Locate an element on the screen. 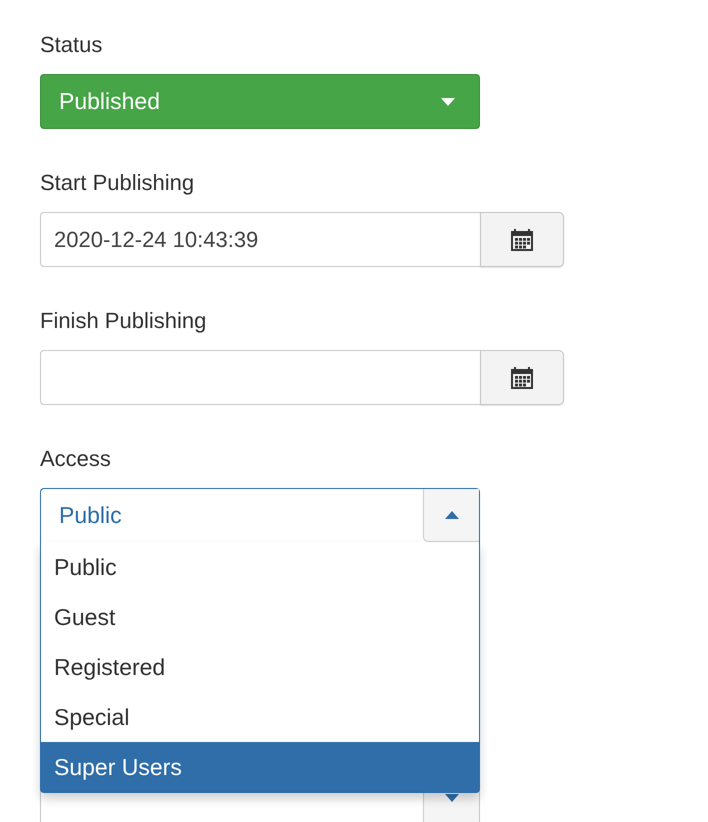 This screenshot has width=708, height=822. select-field: Public is located at coordinates (260, 515).